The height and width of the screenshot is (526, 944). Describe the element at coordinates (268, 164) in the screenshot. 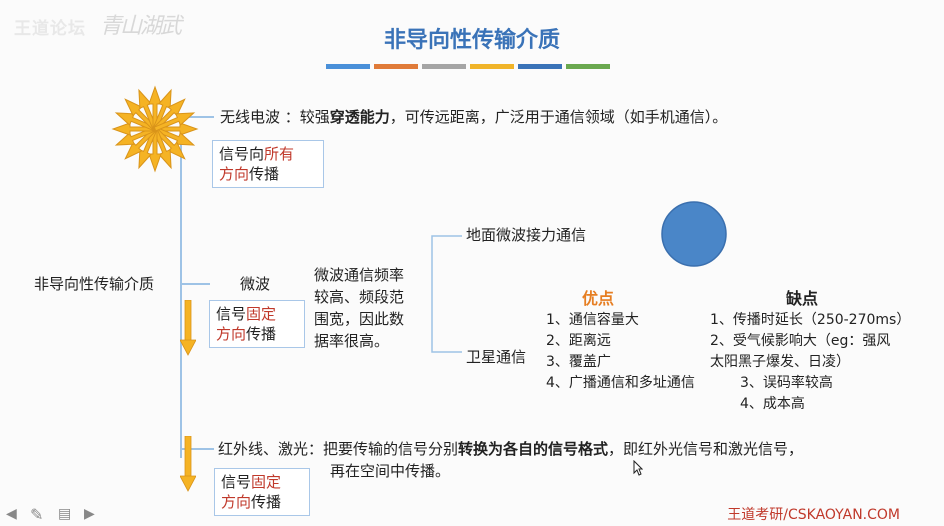

I see `radio-direction-box: 信号向所有 方向传播` at that location.